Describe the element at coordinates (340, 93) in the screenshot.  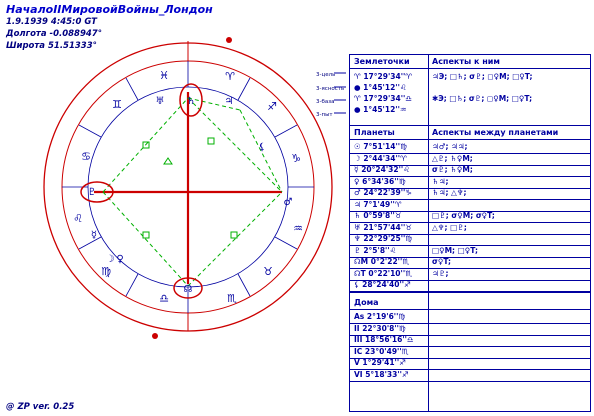
I see `axis-arrows` at that location.